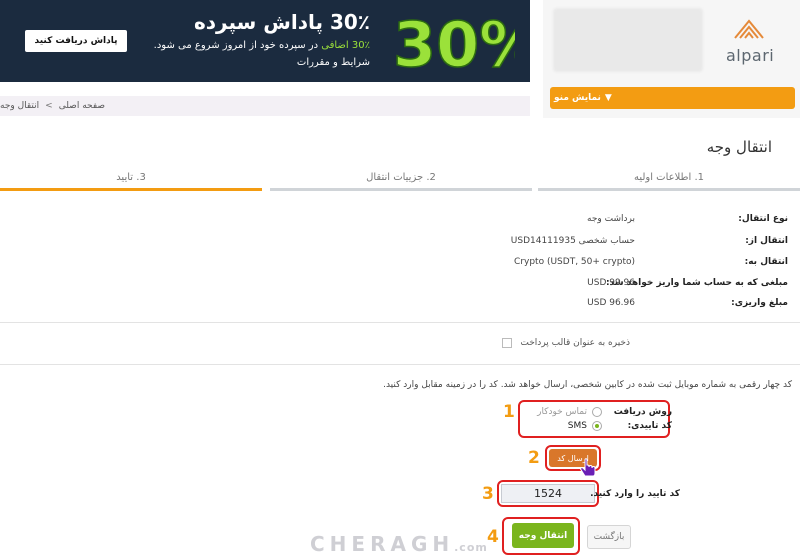 This screenshot has width=800, height=560. I want to click on detail-value-type: برداشت وجه, so click(611, 219).